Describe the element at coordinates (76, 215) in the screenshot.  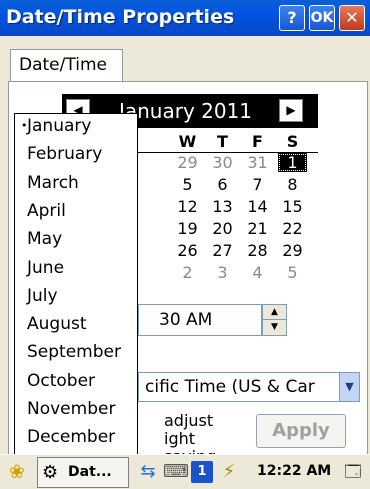
I see `month-option: April` at that location.